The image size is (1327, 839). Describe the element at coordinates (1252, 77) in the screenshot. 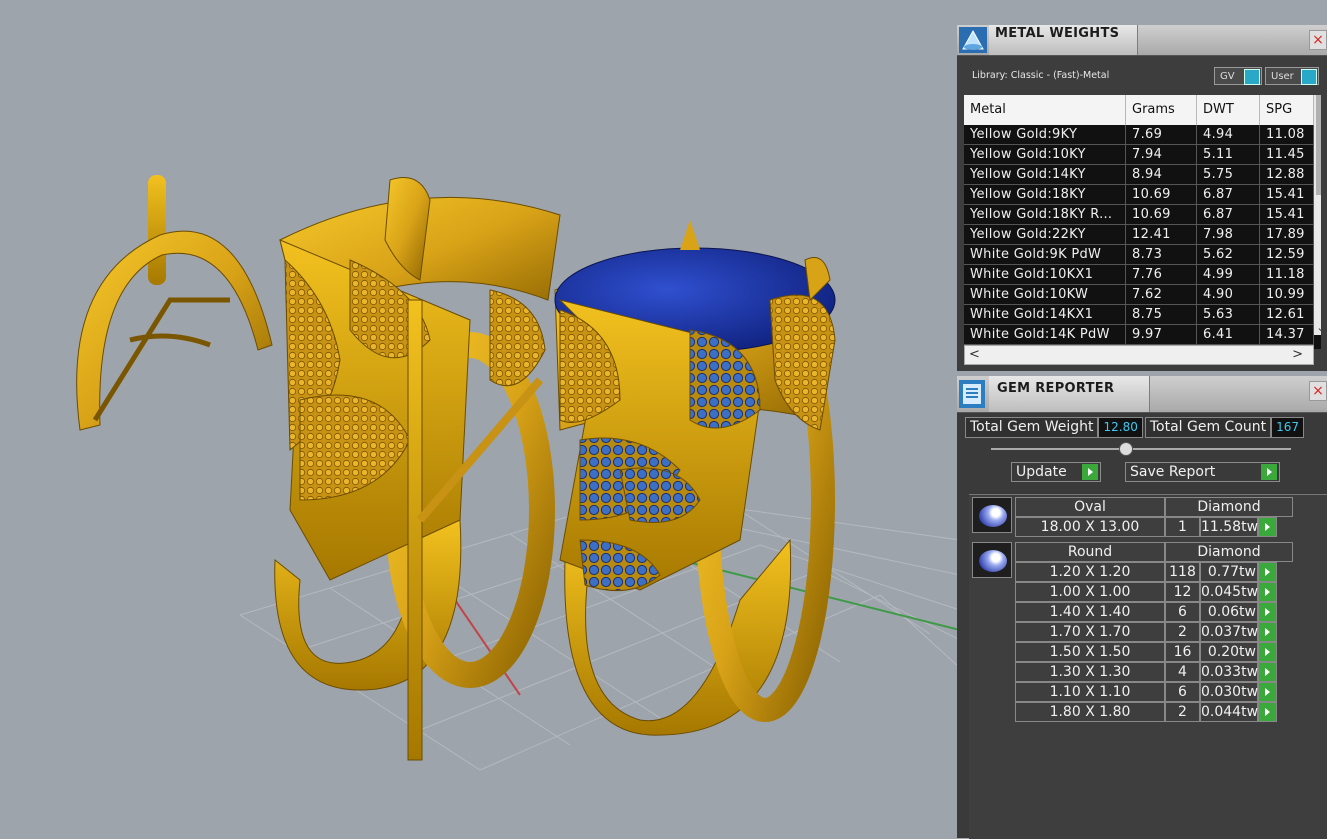

I see `toggle-knob-icon` at that location.